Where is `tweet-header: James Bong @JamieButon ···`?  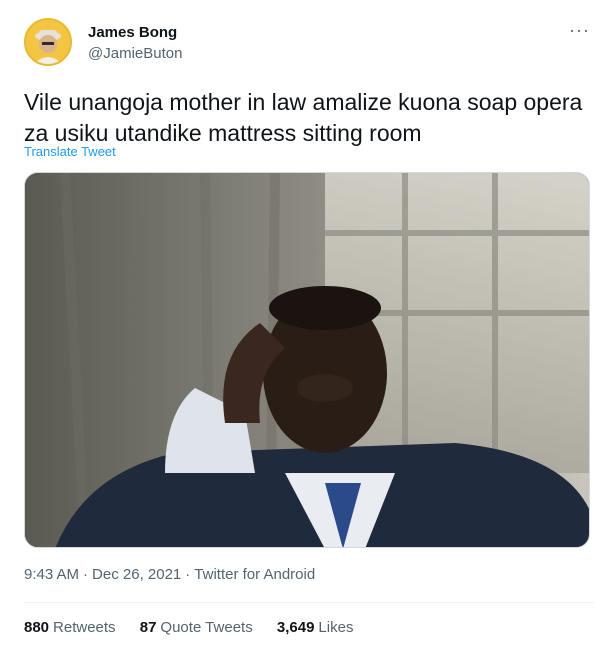
tweet-header: James Bong @JamieButon ··· is located at coordinates (309, 43).